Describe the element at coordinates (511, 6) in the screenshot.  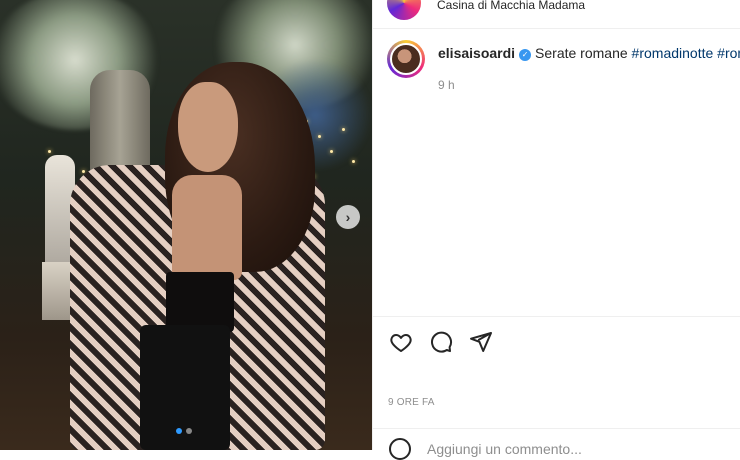
I see `post-location: Casina di Macchia Madama` at that location.